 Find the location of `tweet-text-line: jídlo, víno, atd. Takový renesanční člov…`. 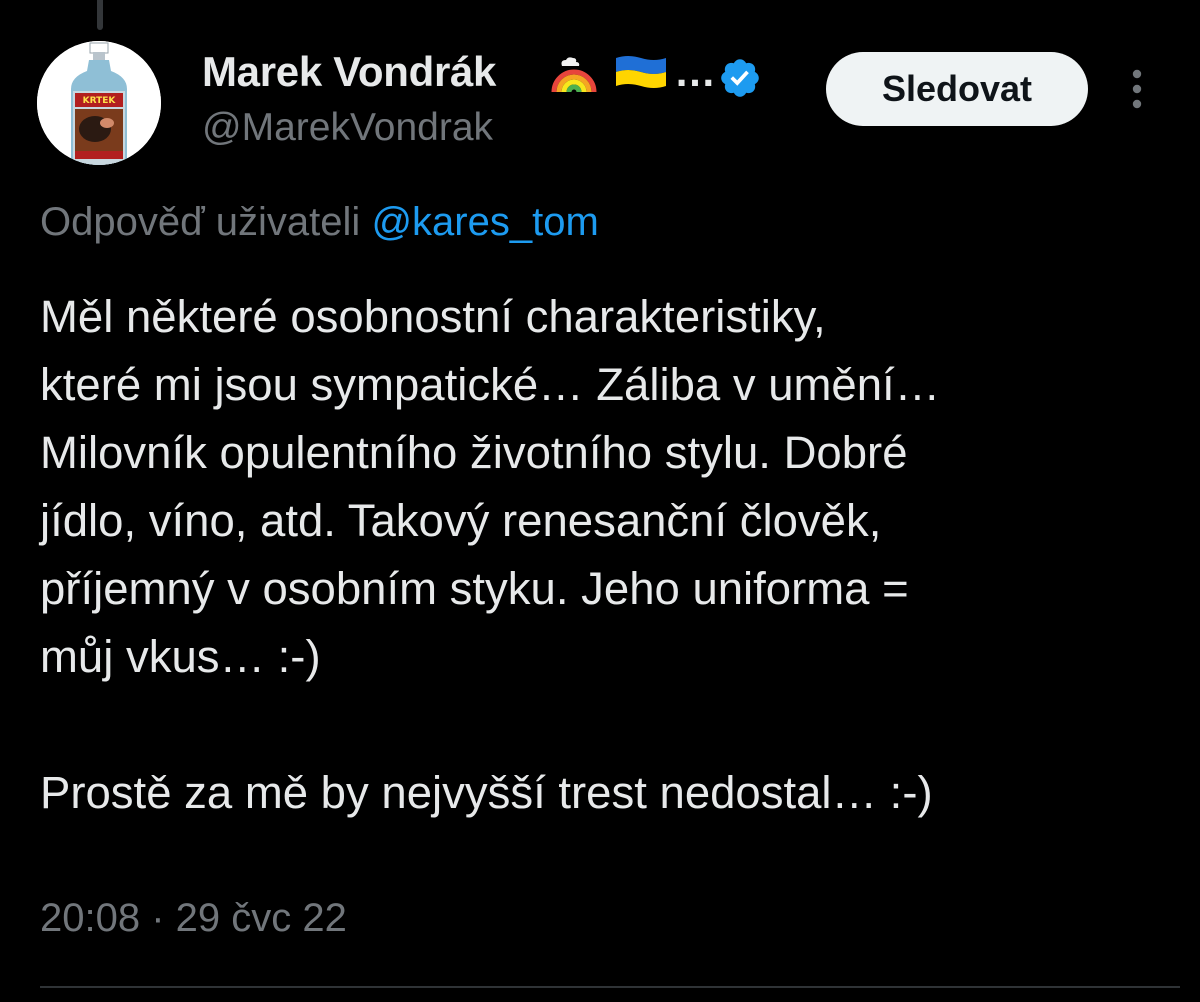

tweet-text-line: jídlo, víno, atd. Takový renesanční člov… is located at coordinates (461, 520).